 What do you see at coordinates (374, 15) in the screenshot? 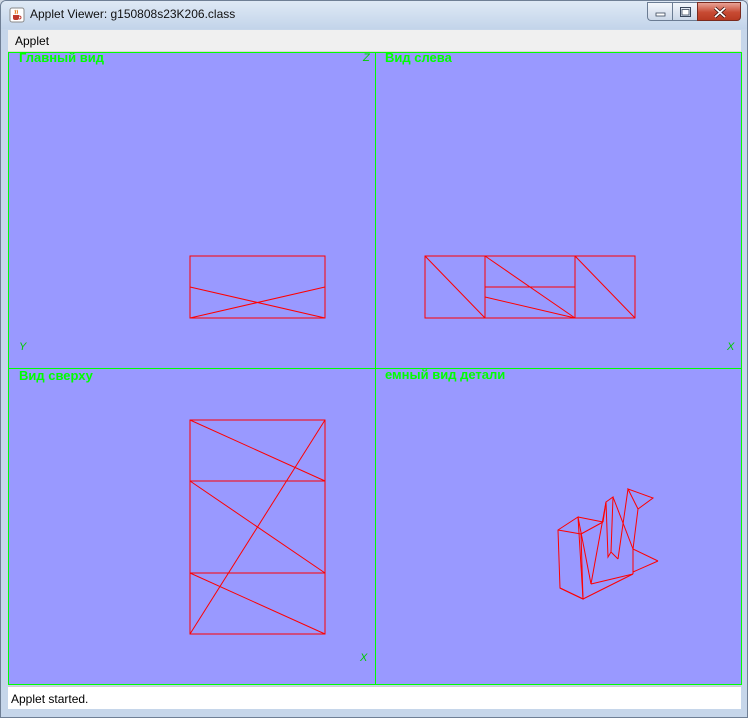
I see `title-bar: Applet Viewer: g150808s23K206.class` at bounding box center [374, 15].